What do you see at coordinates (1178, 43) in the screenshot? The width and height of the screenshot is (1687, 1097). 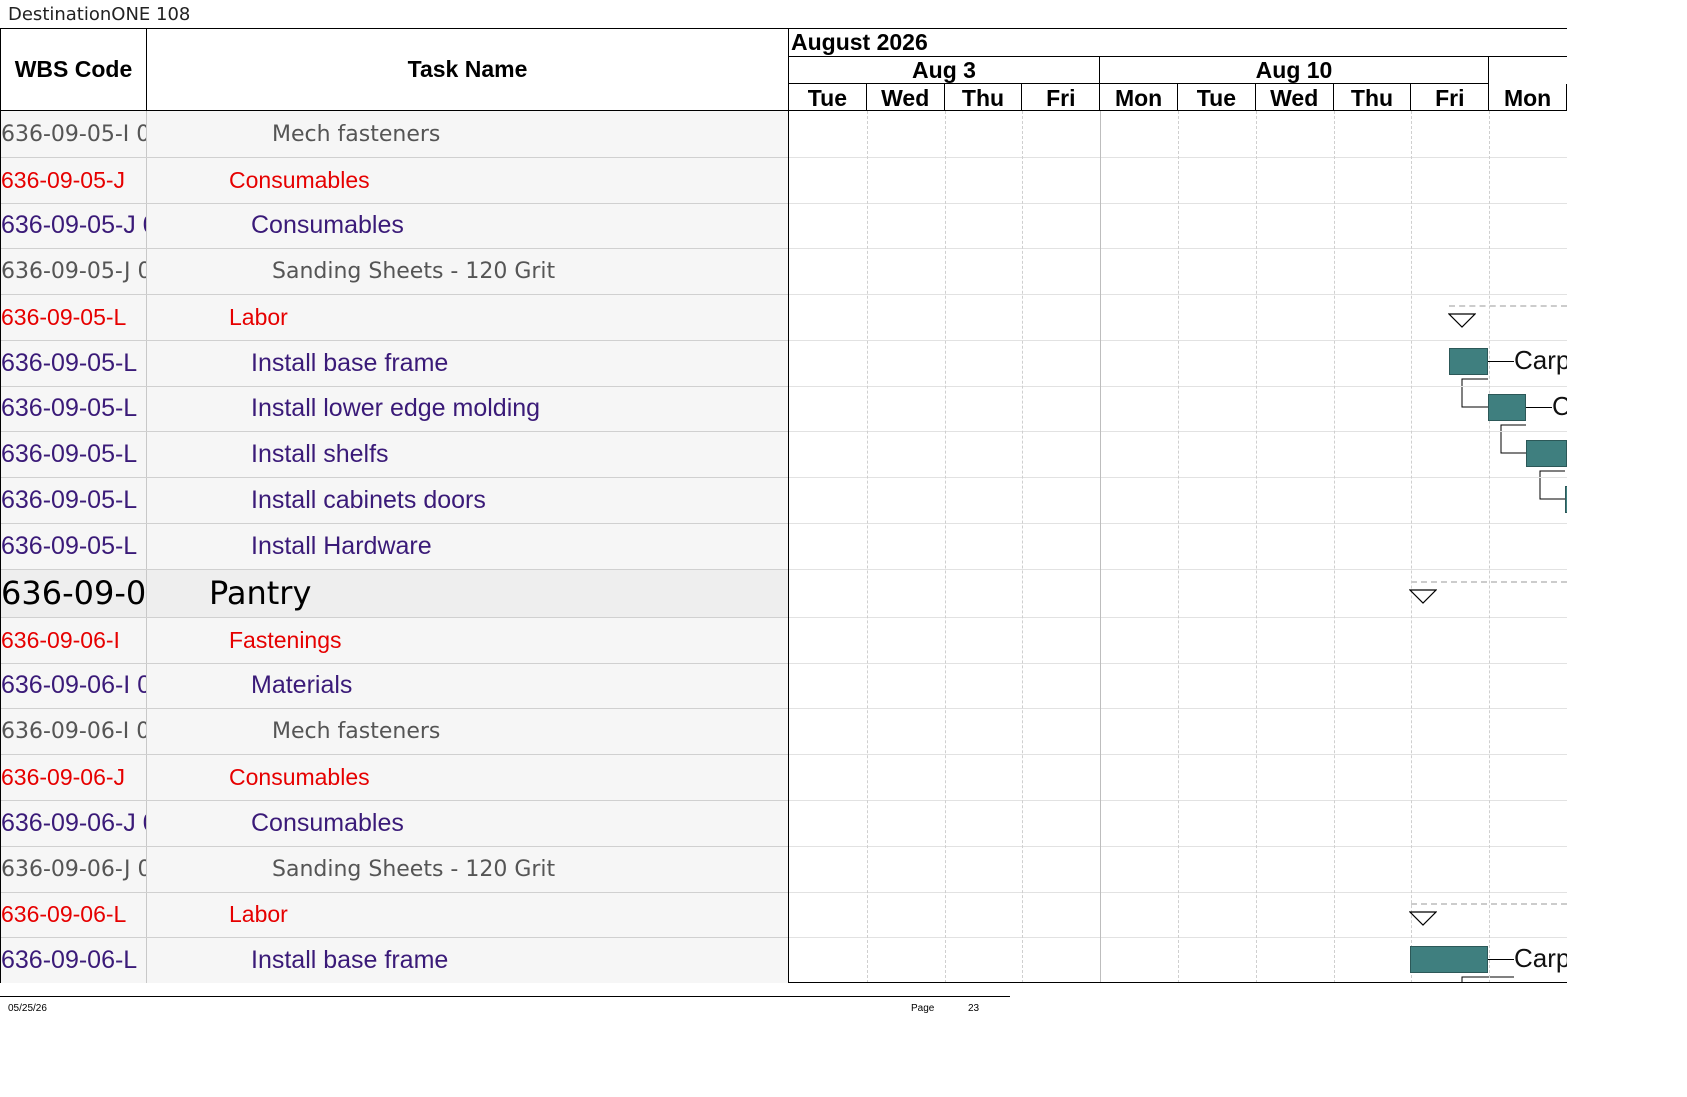 I see `timeline-month-label: August 2026` at bounding box center [1178, 43].